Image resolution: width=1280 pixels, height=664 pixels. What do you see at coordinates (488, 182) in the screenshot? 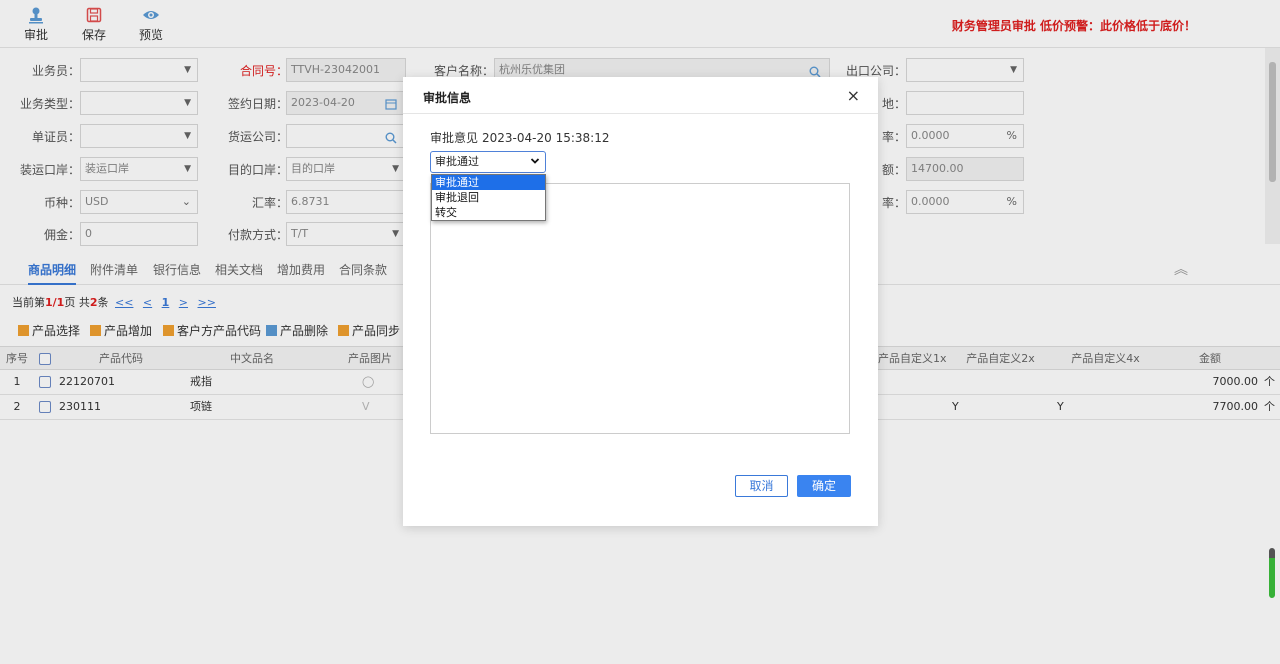
I see `option-approve: 审批通过` at bounding box center [488, 182].